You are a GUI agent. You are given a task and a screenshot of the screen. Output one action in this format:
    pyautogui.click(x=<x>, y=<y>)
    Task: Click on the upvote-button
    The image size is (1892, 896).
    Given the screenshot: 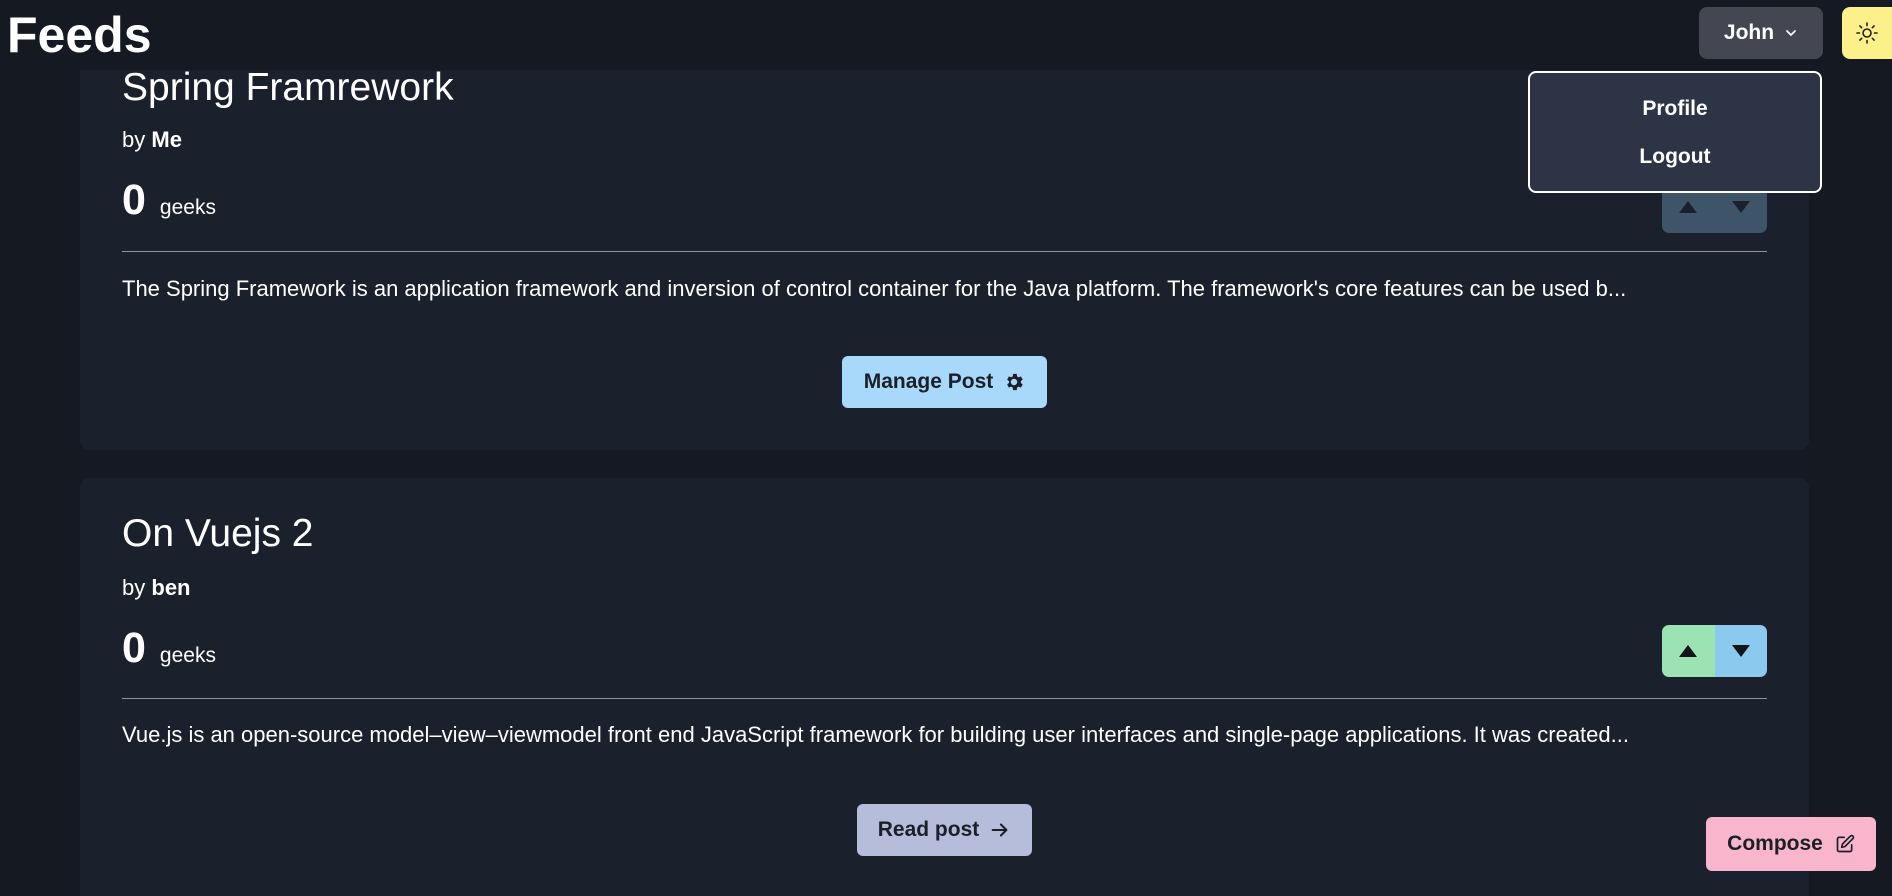 What is the action you would take?
    pyautogui.click(x=1688, y=651)
    